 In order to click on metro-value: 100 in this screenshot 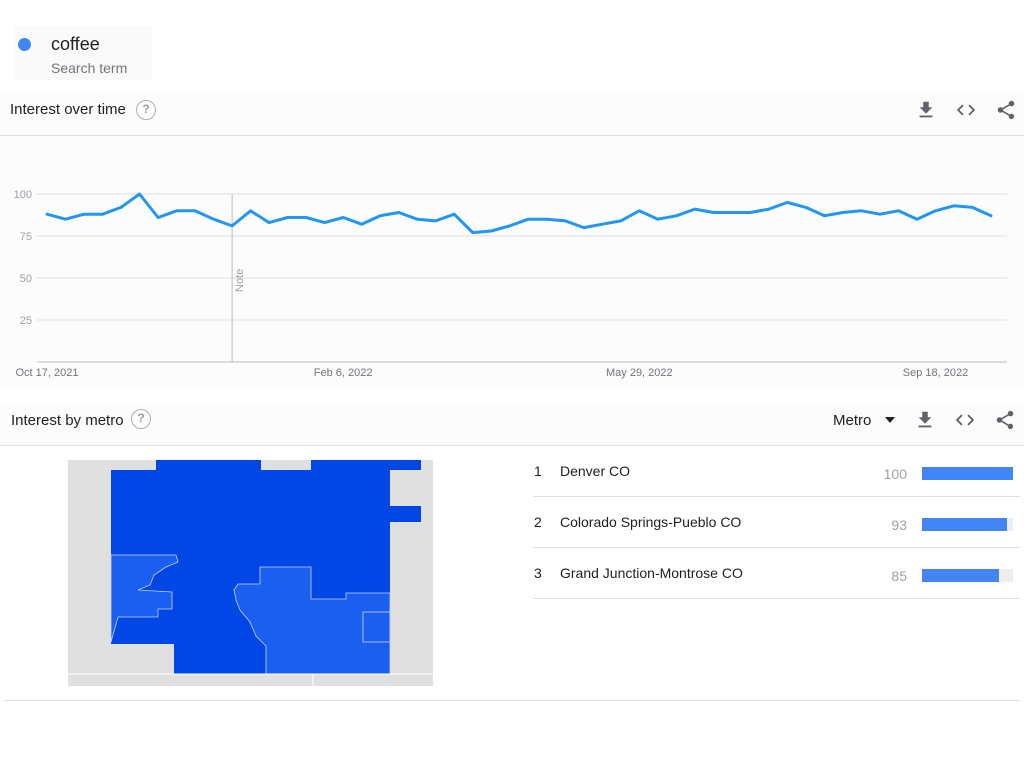, I will do `click(895, 474)`.